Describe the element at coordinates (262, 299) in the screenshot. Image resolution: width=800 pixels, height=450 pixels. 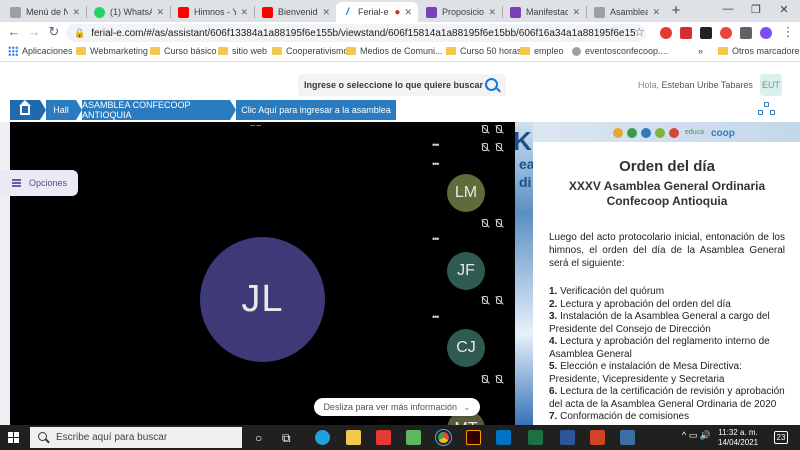
I see `participant-avatar-main: JL` at that location.